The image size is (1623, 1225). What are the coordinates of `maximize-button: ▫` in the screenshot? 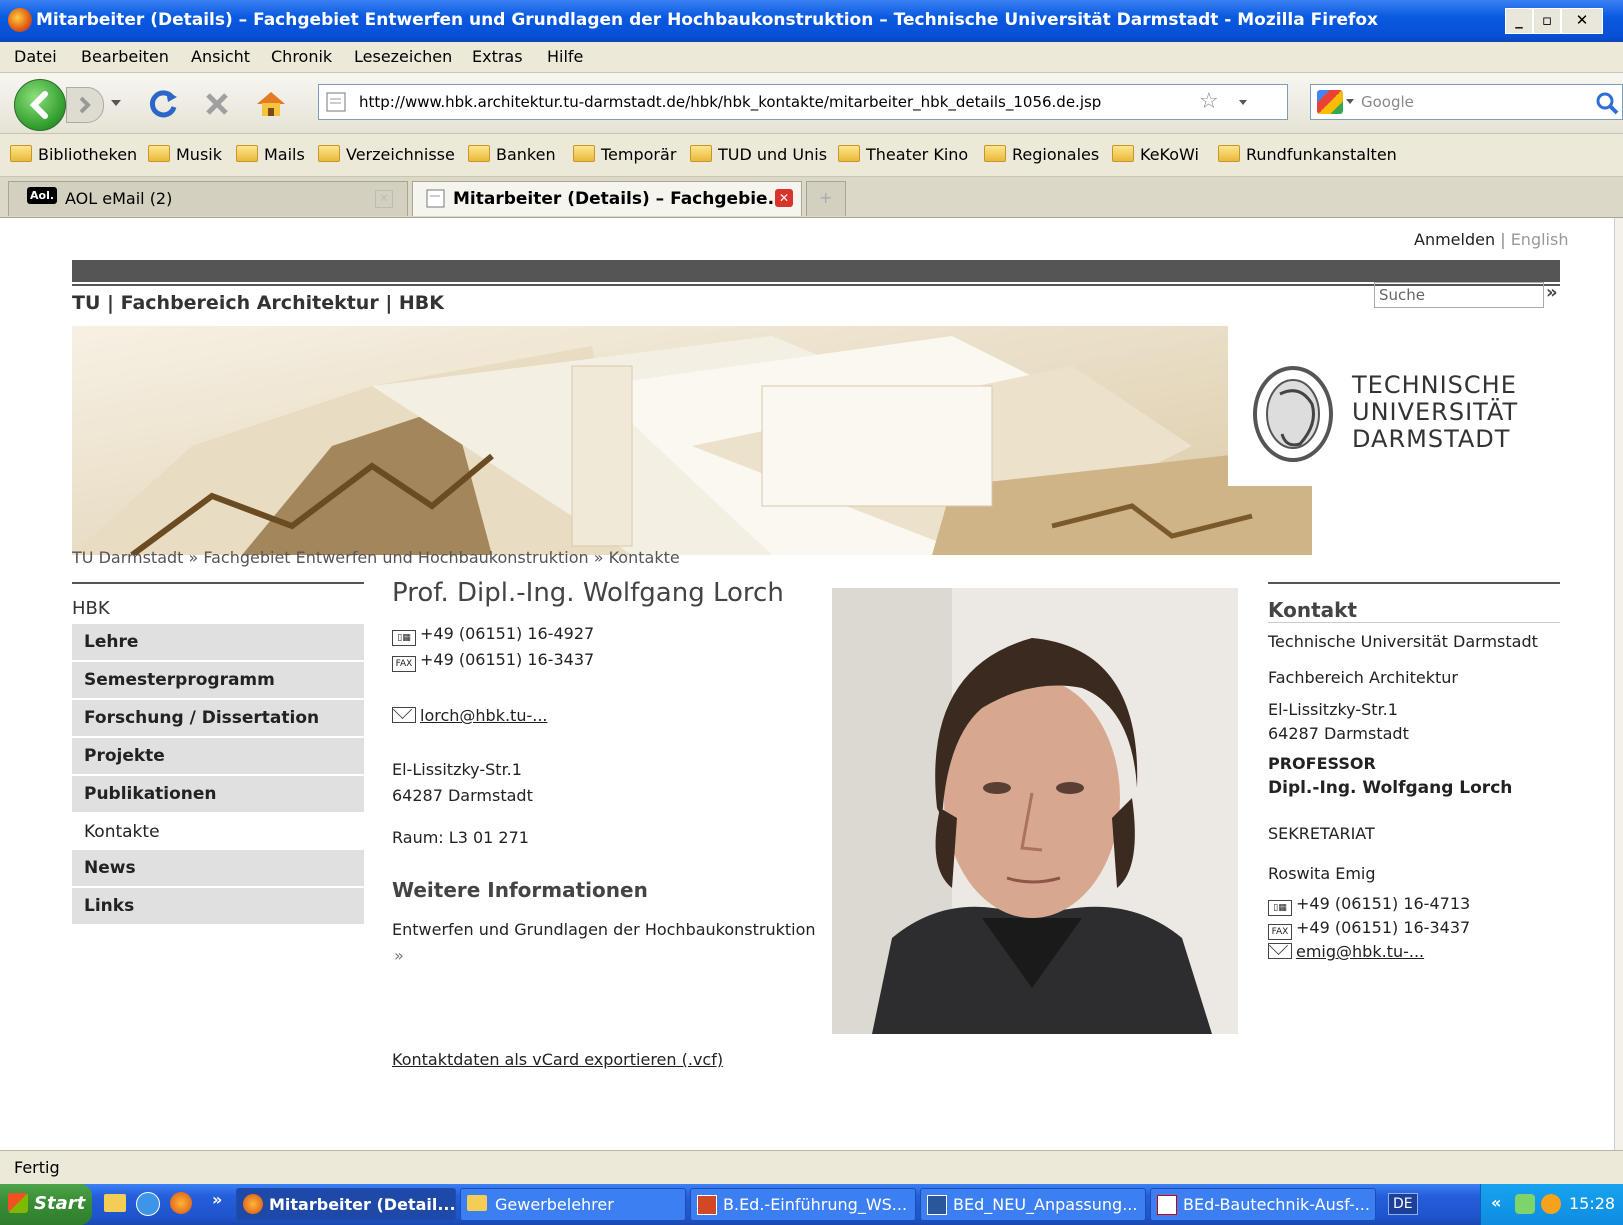 It's located at (1547, 21).